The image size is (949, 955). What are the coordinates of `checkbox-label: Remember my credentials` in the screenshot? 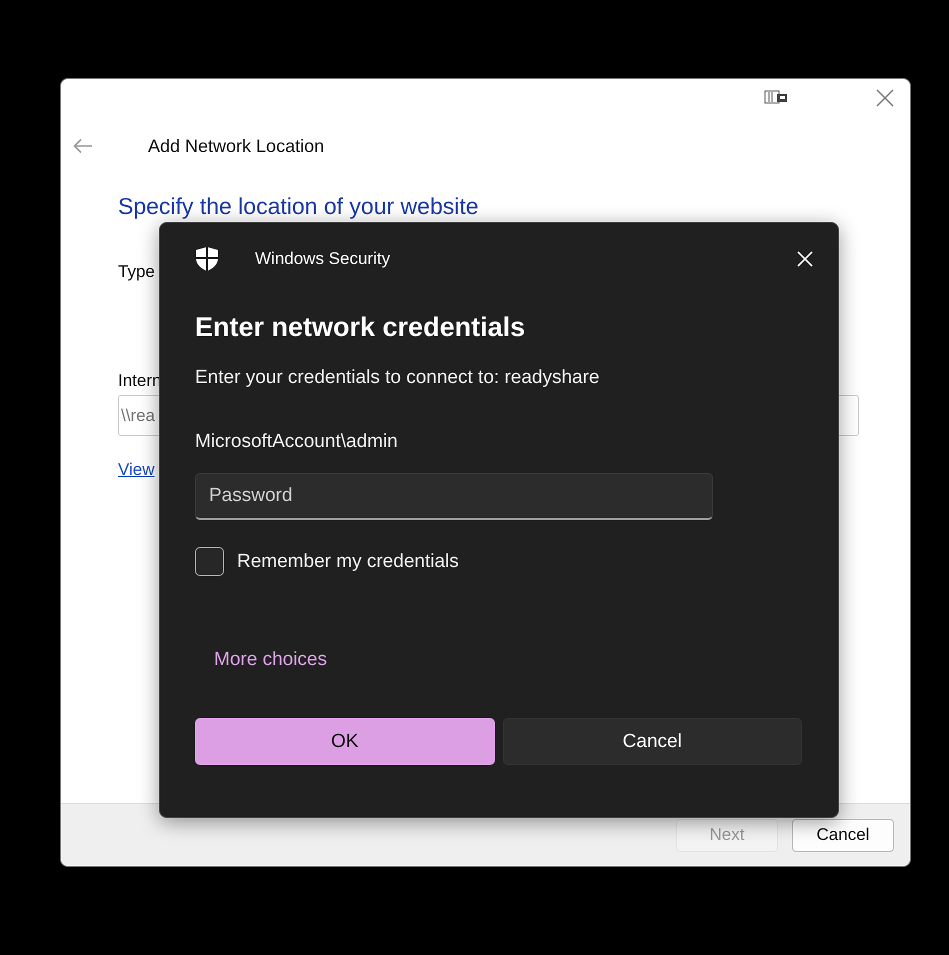 It's located at (348, 561).